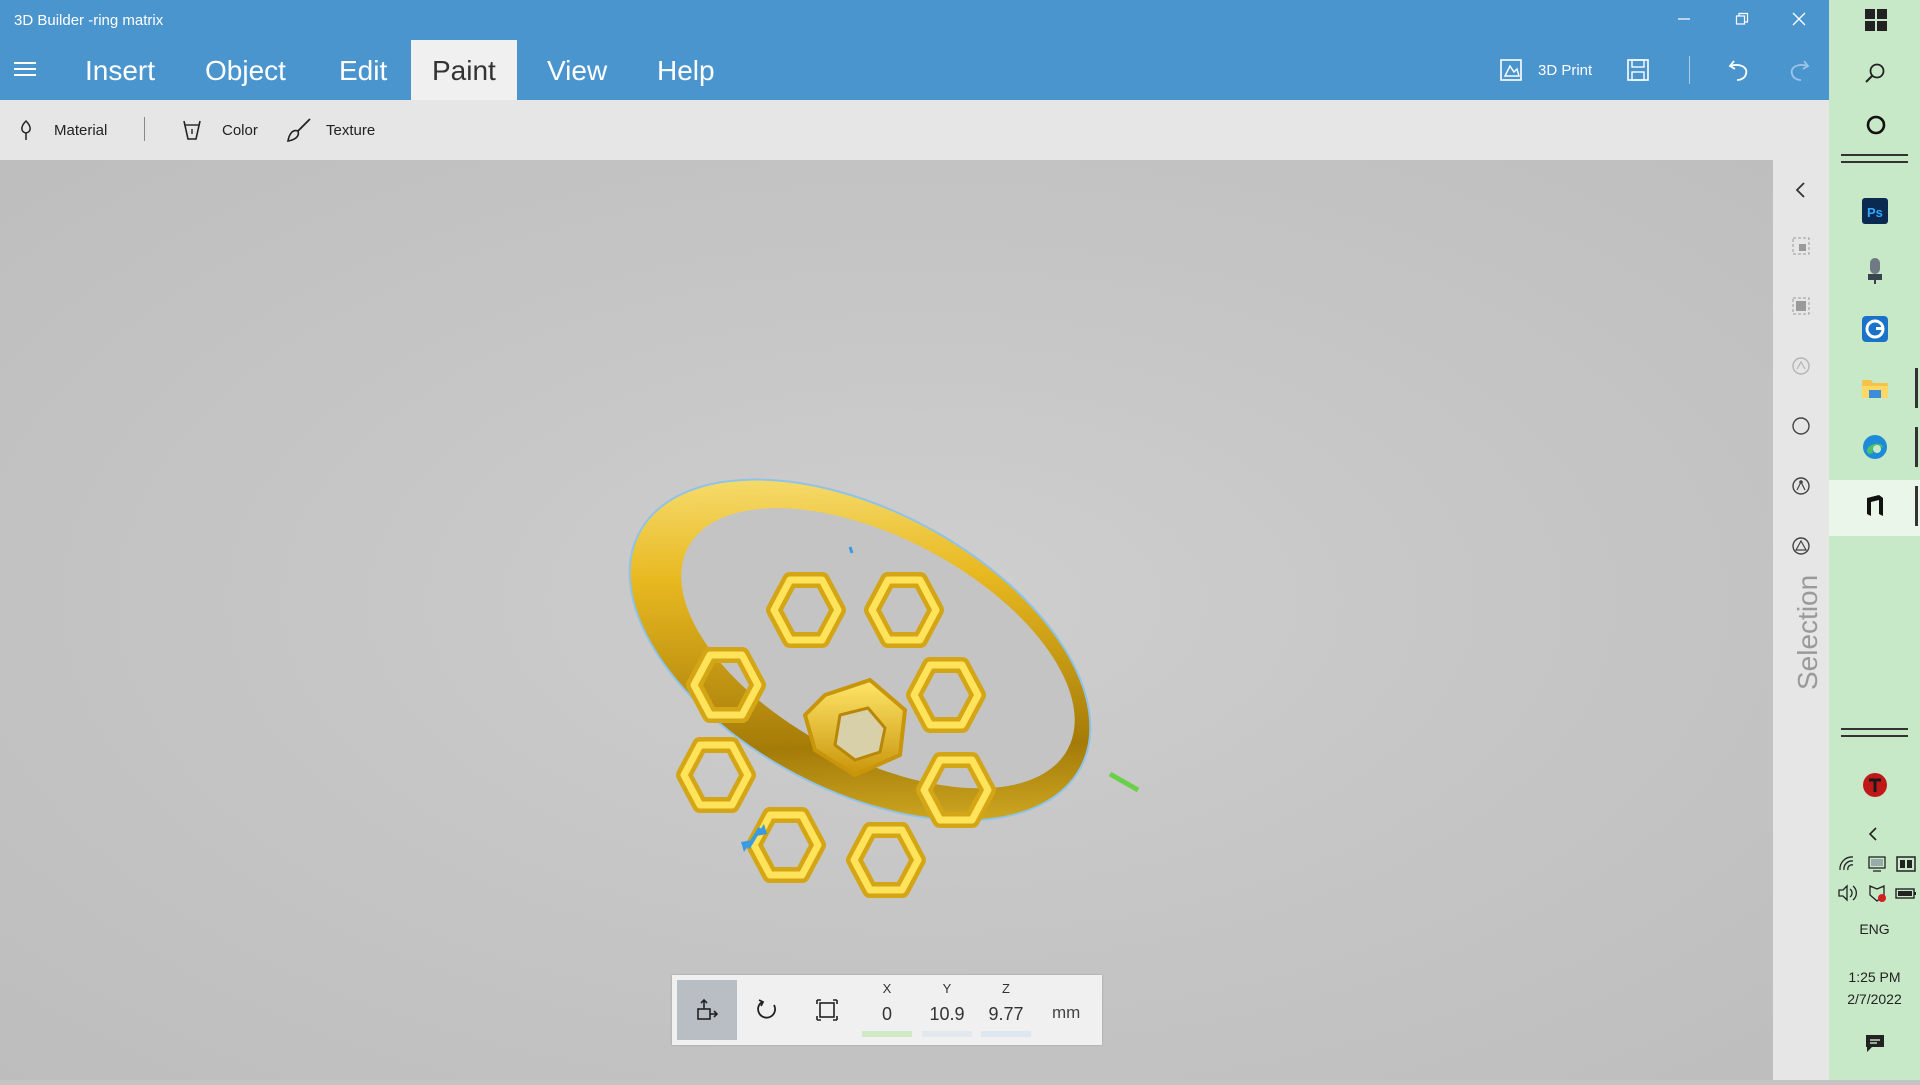 This screenshot has height=1085, width=1920. I want to click on rotate-icon, so click(766, 1009).